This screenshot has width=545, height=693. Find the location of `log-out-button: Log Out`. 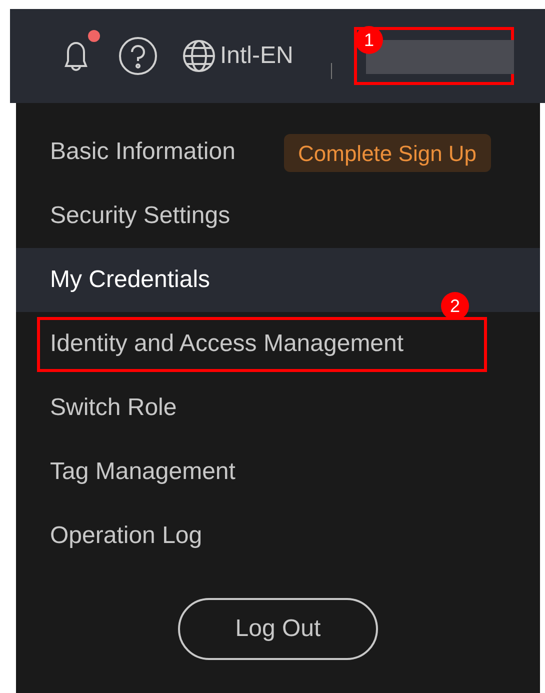

log-out-button: Log Out is located at coordinates (278, 629).